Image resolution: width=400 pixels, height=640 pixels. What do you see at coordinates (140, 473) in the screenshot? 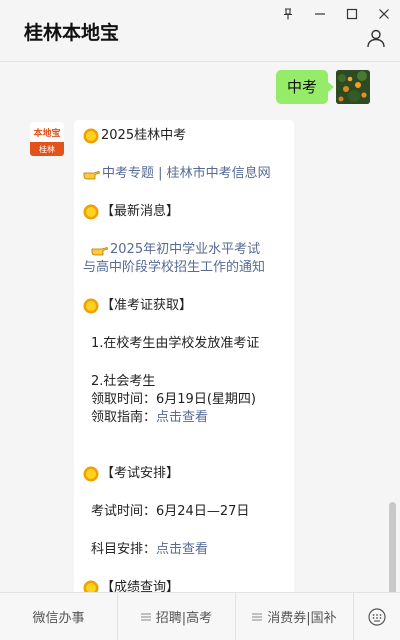
I see `exam-heading: 【考试安排】` at bounding box center [140, 473].